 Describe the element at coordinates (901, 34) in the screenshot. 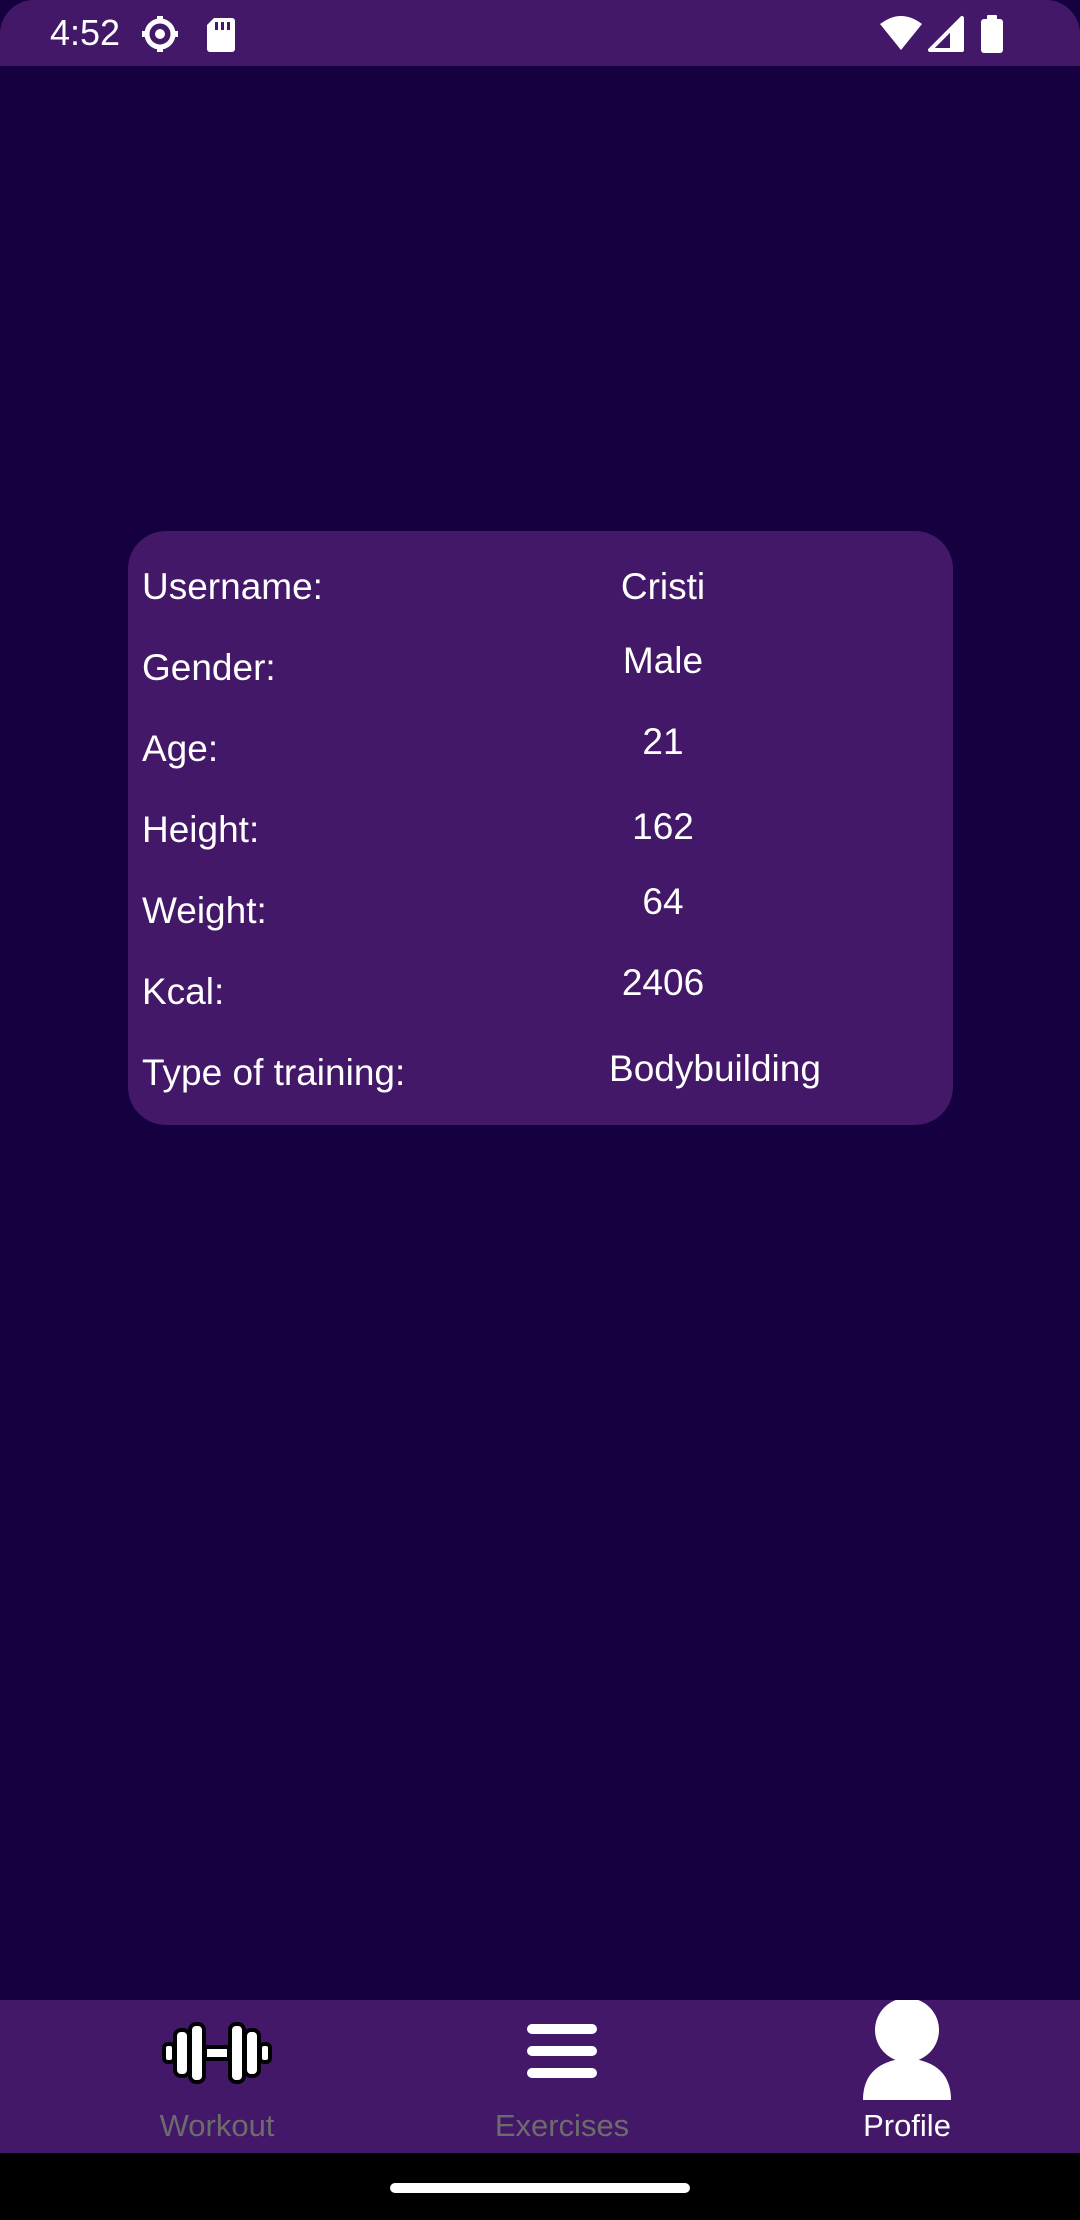

I see `wifi-icon` at that location.